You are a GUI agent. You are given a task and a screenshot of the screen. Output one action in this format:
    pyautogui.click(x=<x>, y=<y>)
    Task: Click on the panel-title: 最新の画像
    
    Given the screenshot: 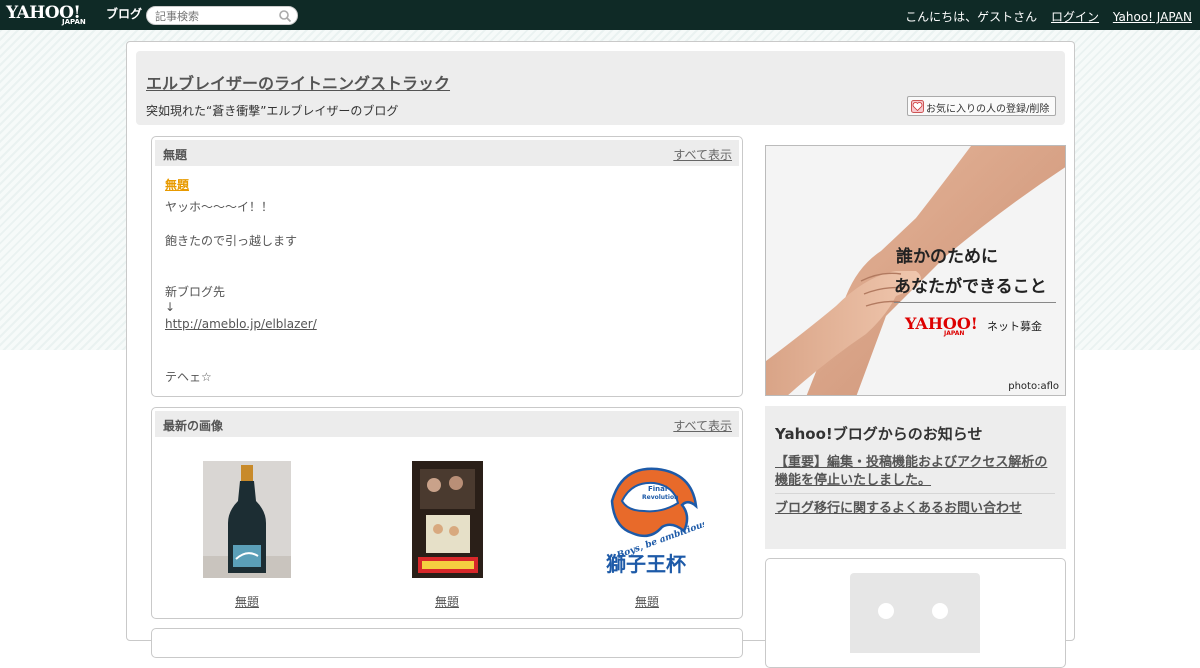 What is the action you would take?
    pyautogui.click(x=193, y=426)
    